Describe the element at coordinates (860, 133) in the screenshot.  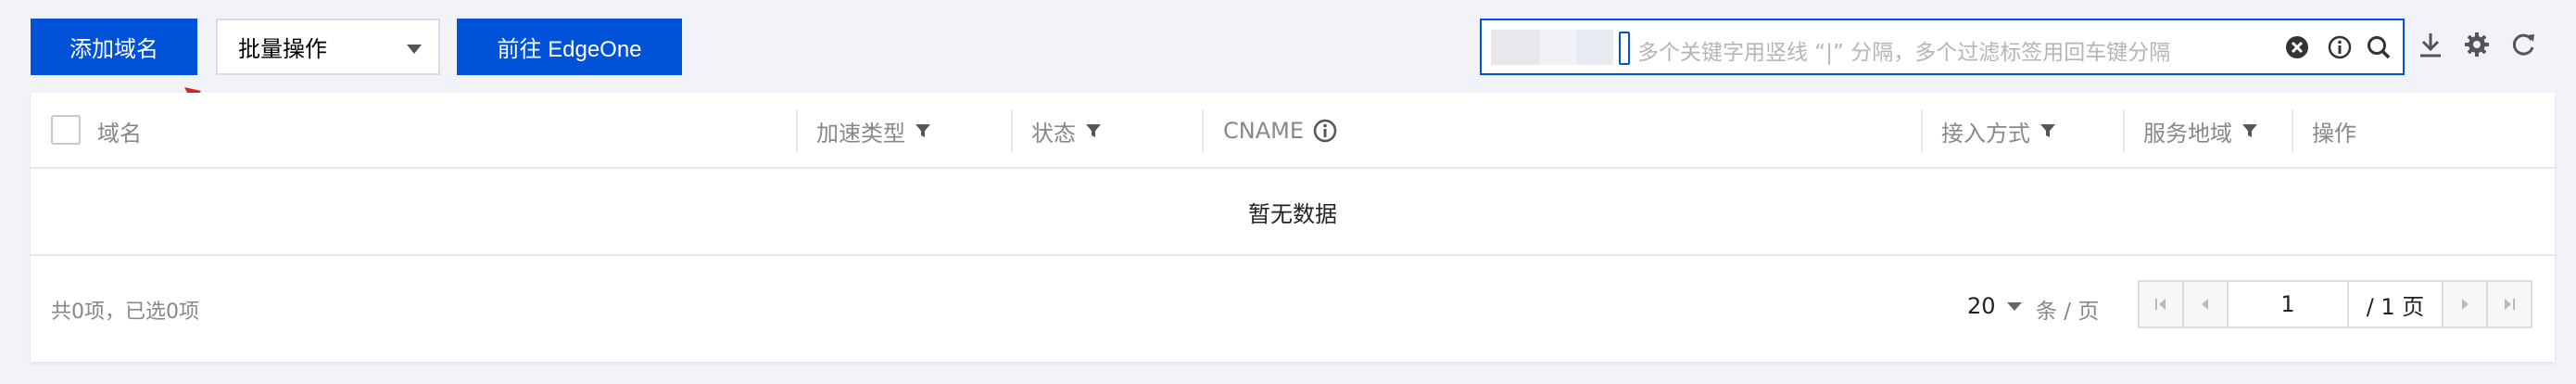
I see `column-label: 加速类型` at that location.